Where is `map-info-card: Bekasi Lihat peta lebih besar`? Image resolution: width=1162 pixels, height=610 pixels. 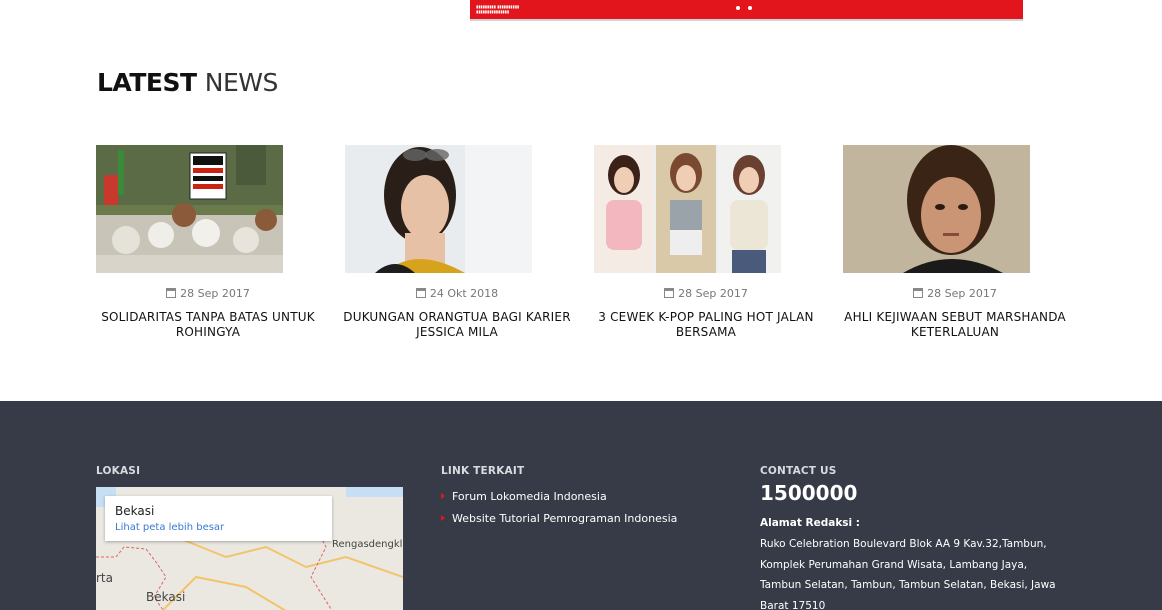
map-info-card: Bekasi Lihat peta lebih besar is located at coordinates (218, 518).